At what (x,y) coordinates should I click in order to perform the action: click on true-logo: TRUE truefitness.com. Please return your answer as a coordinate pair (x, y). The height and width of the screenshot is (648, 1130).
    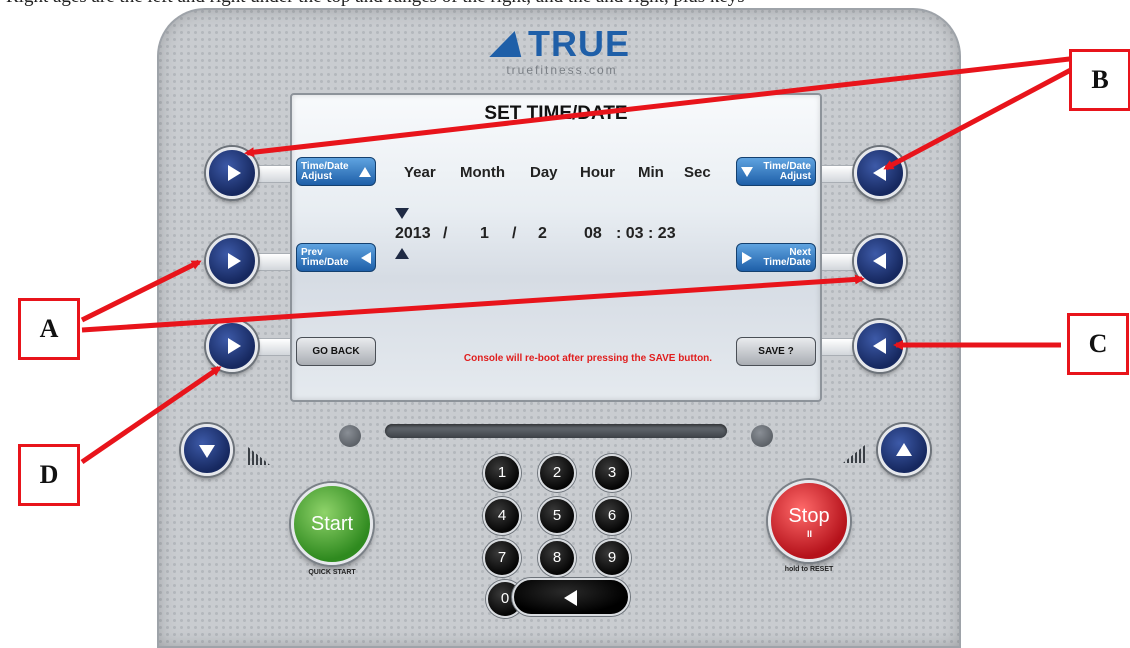
    Looking at the image, I should click on (562, 51).